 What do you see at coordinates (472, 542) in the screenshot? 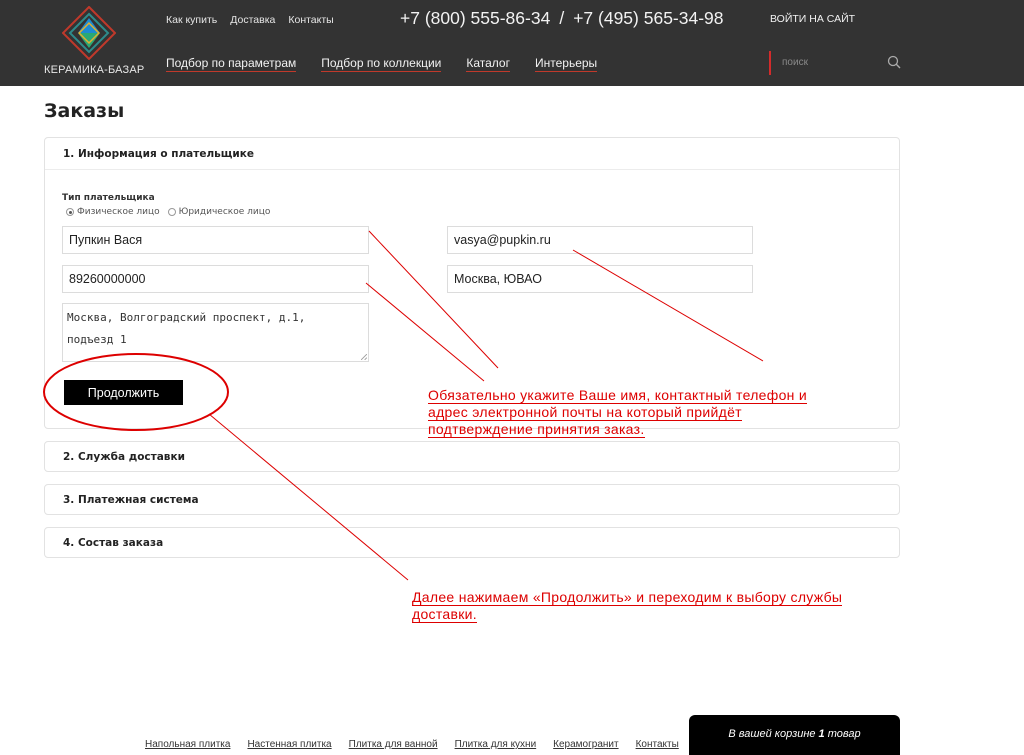
I see `order-panel: 4. Состав заказа` at bounding box center [472, 542].